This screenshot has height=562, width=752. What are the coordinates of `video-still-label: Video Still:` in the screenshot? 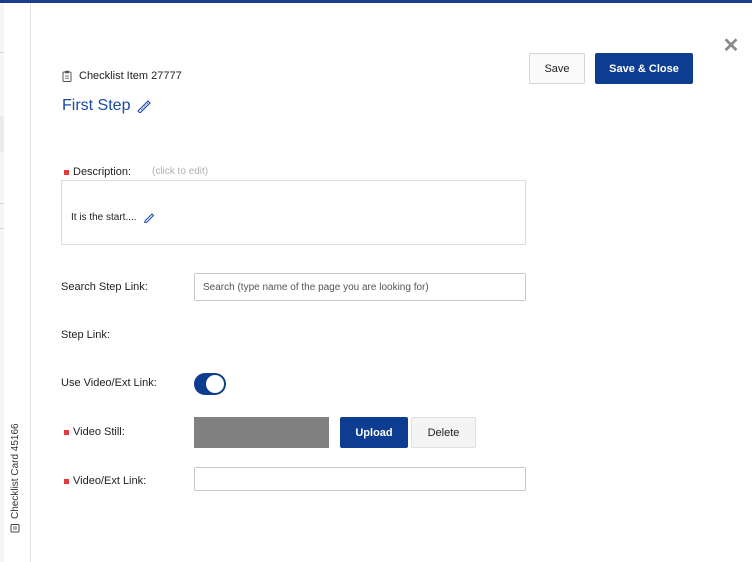 It's located at (94, 432).